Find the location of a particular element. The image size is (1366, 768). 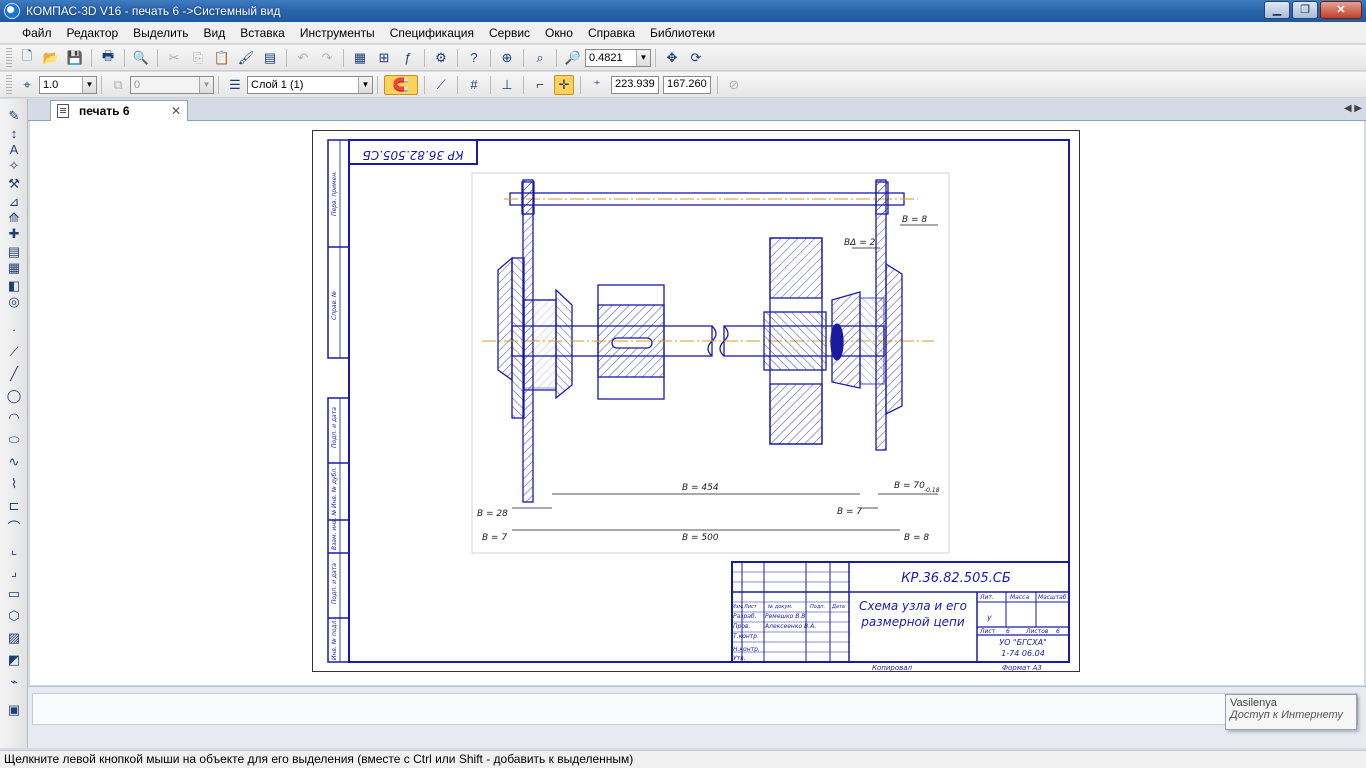

edit-icon: ✧ is located at coordinates (14, 166).